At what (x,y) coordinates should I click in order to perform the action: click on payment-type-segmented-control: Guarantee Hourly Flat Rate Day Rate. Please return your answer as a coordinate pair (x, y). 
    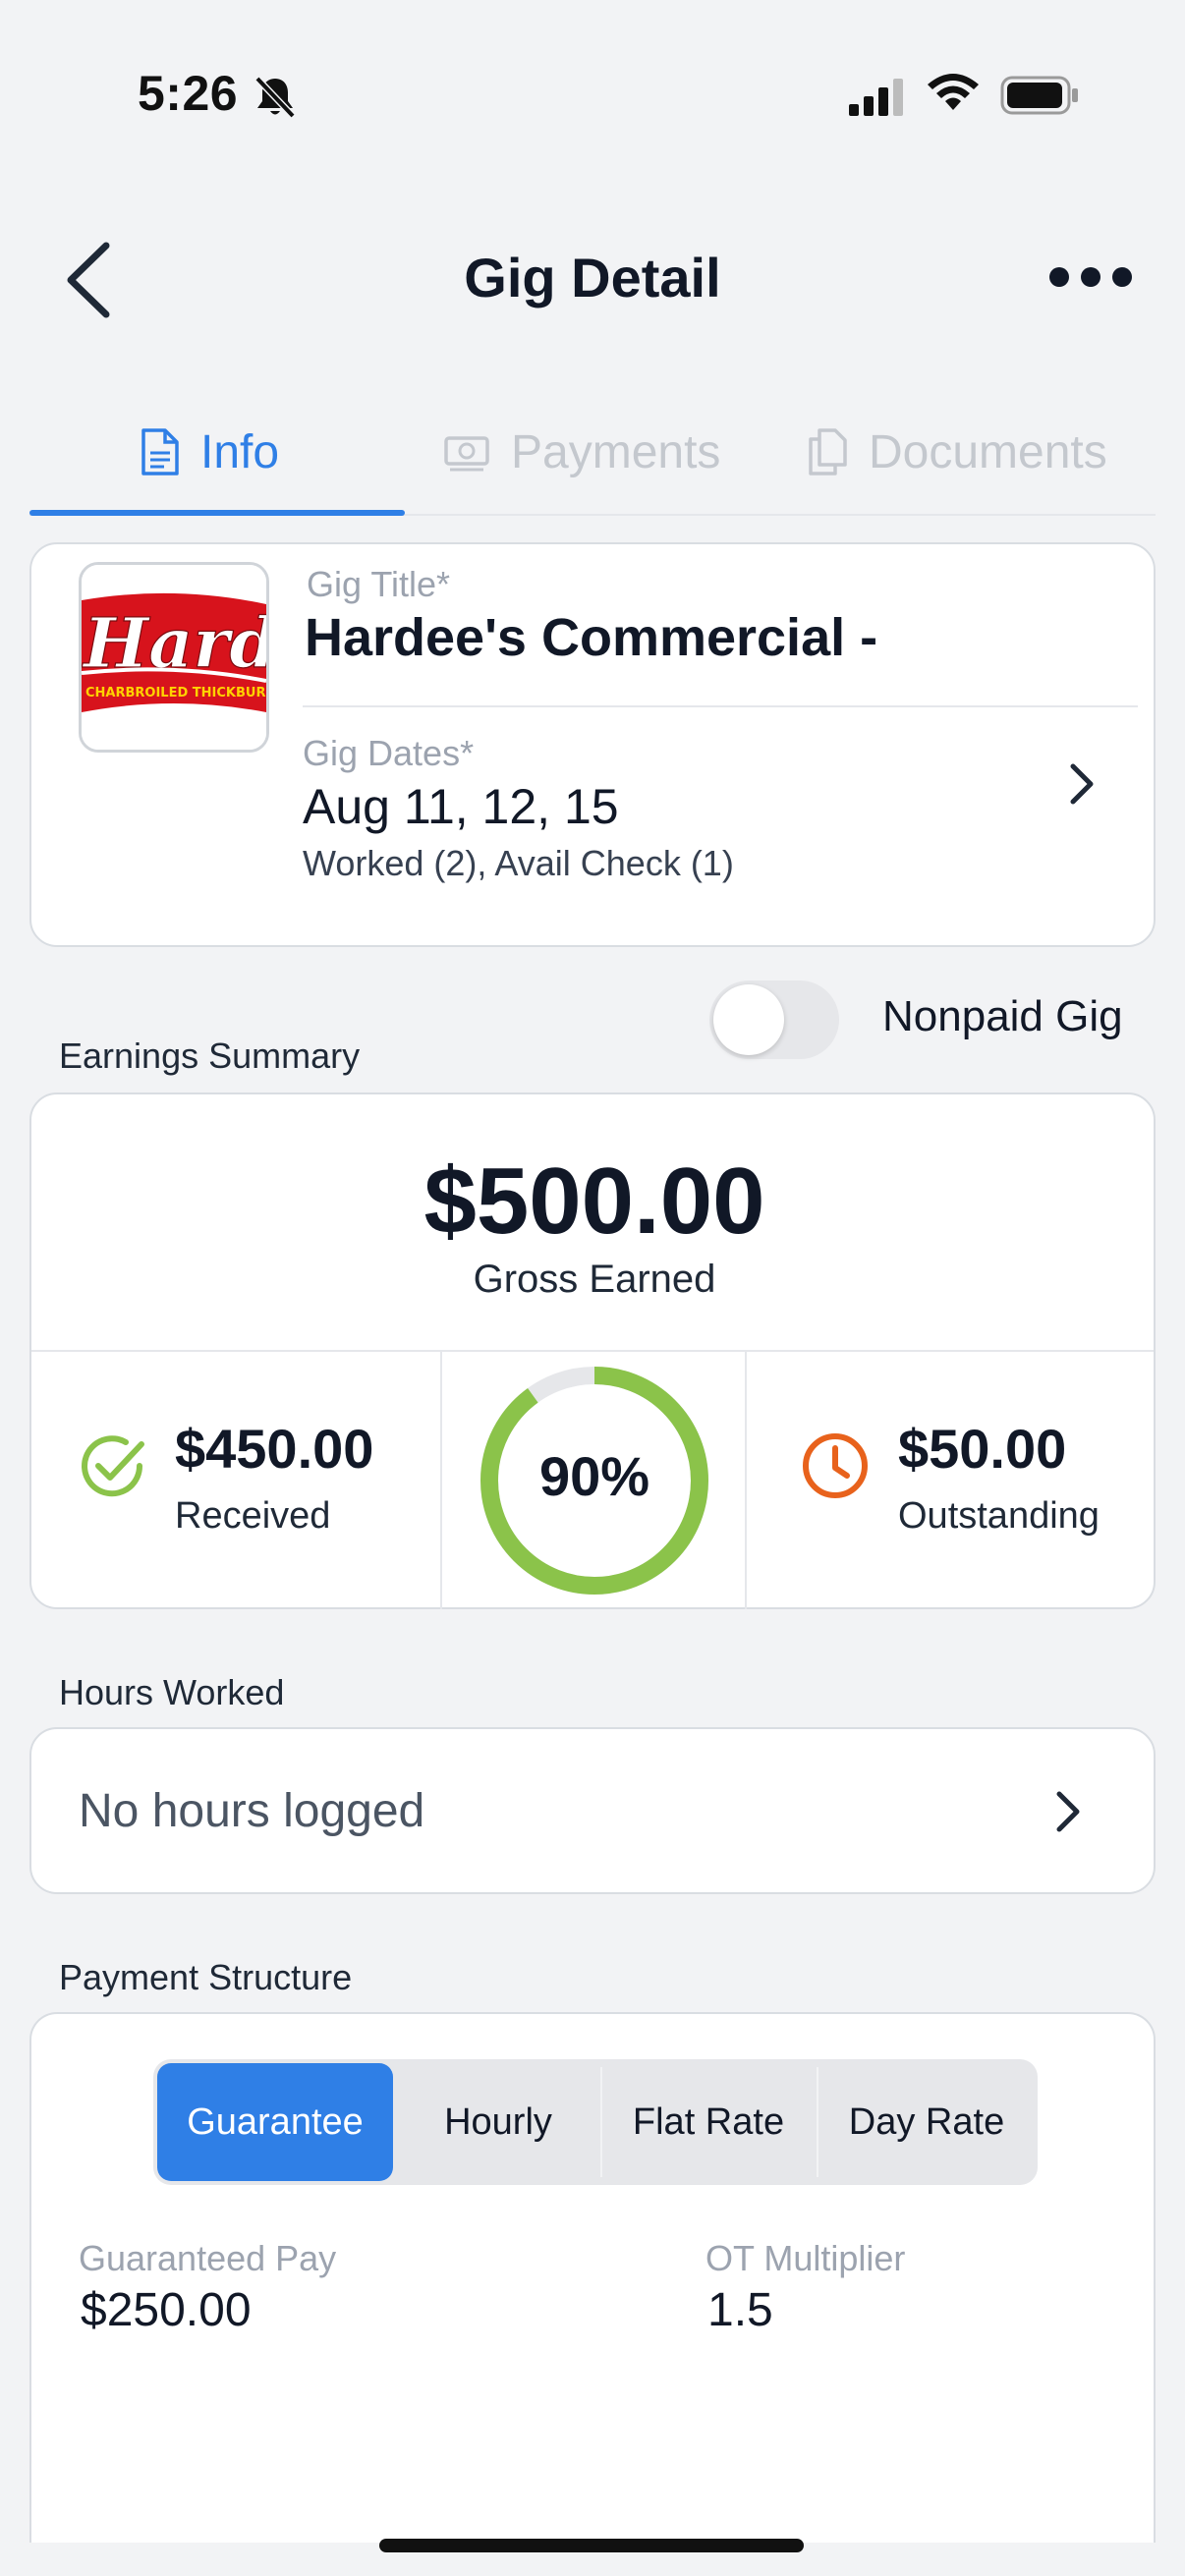
    Looking at the image, I should click on (596, 2122).